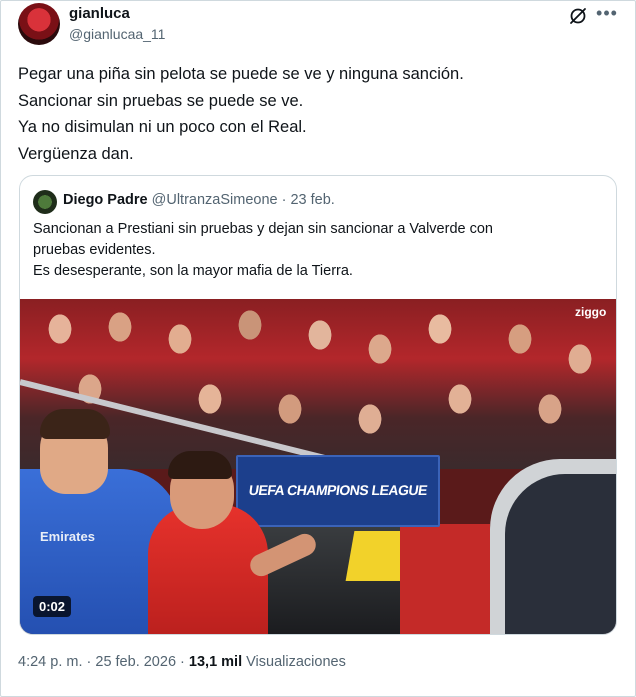 This screenshot has height=697, width=636. I want to click on tweet-line: Ya no disimulan ni un poco con el Real., so click(162, 127).